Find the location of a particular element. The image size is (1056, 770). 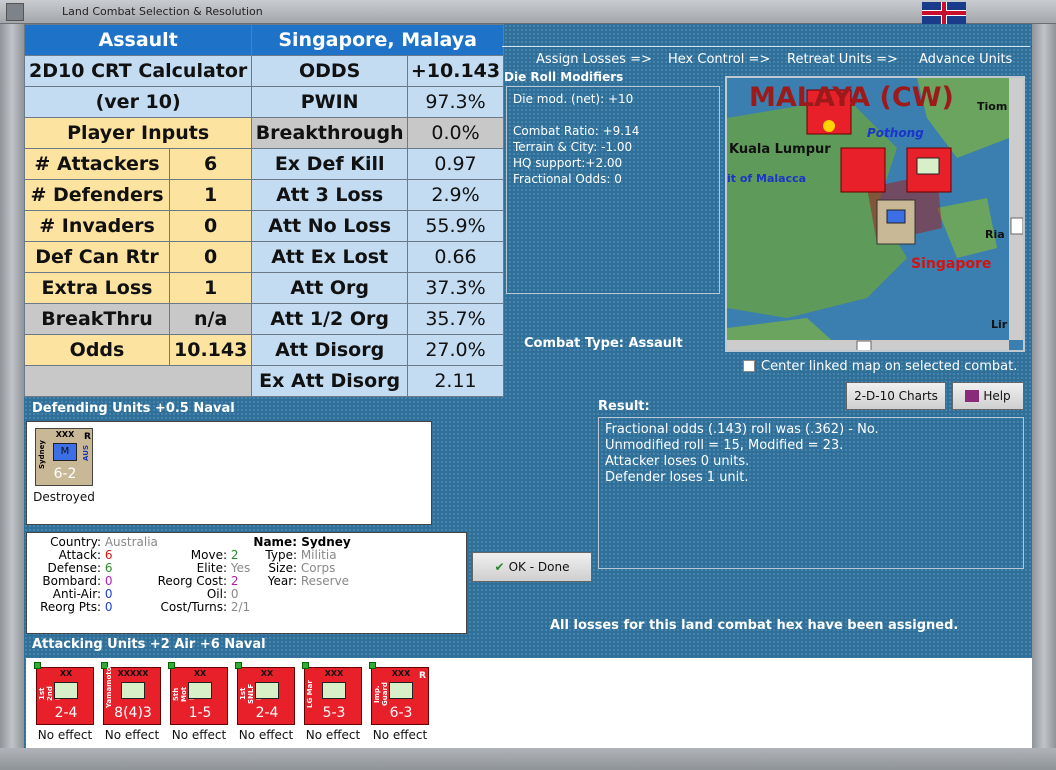

result-value: 37.3% is located at coordinates (455, 288).